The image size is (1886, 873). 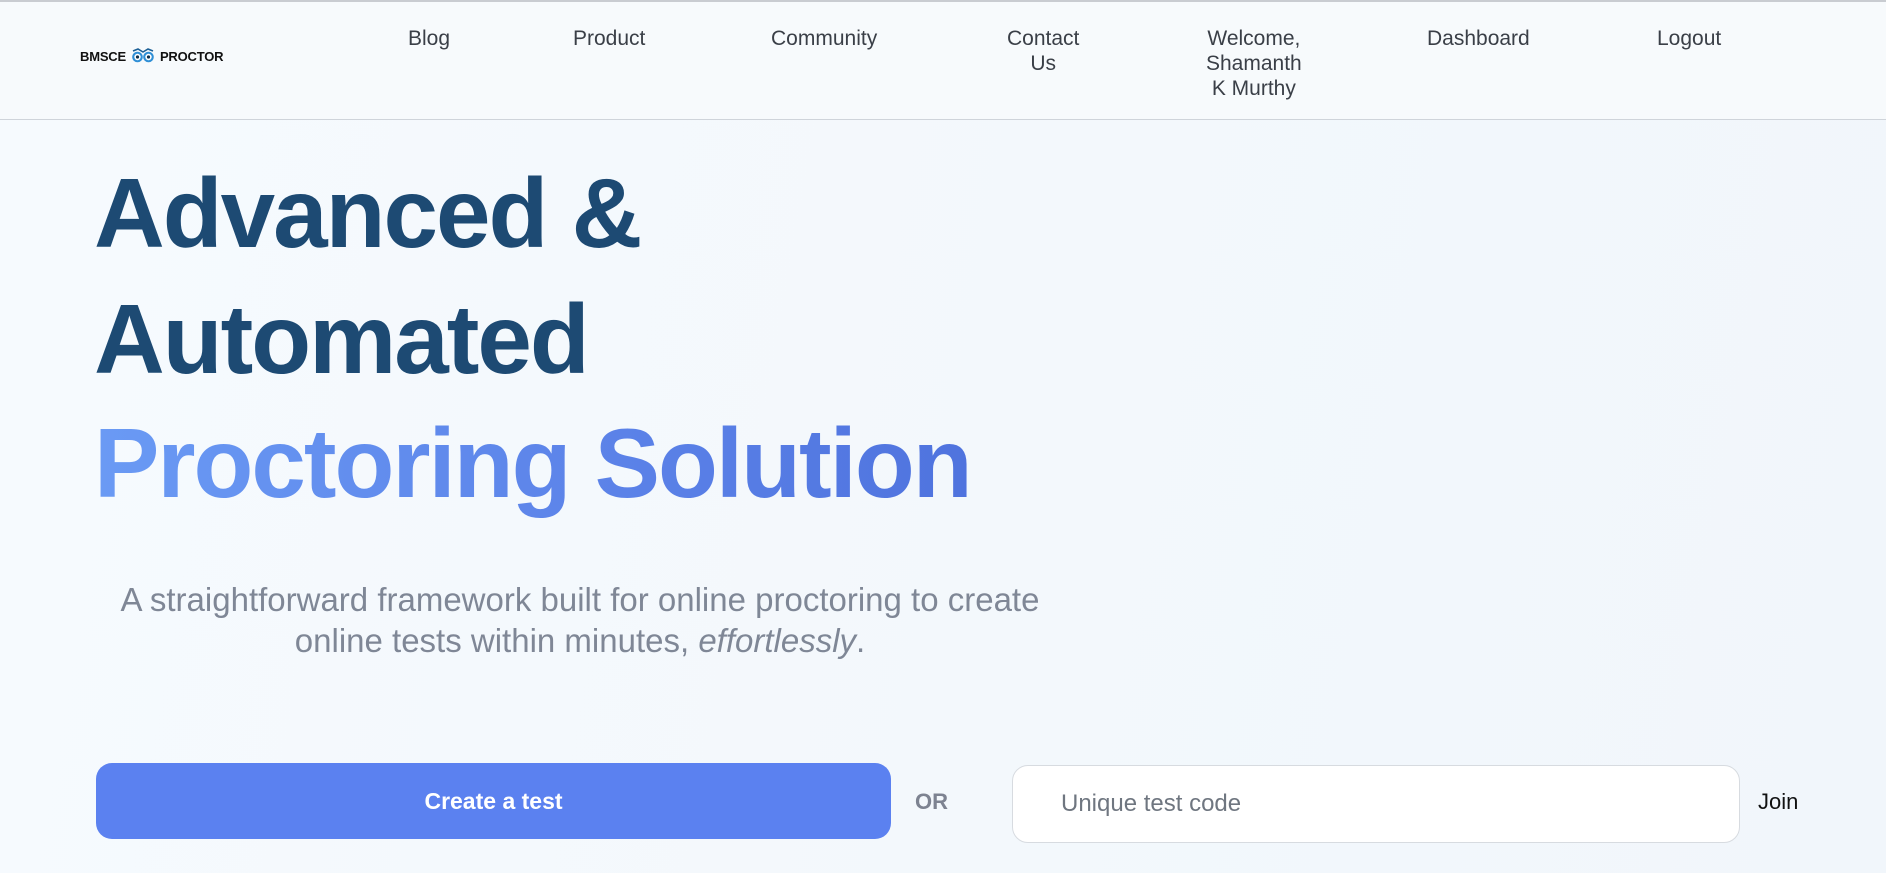 I want to click on join-button: Join, so click(x=1778, y=802).